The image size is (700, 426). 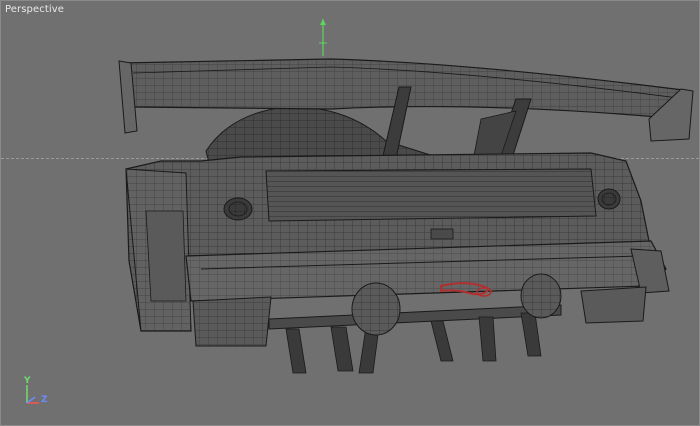 I want to click on axis-gizmo-icon, so click(x=32, y=394).